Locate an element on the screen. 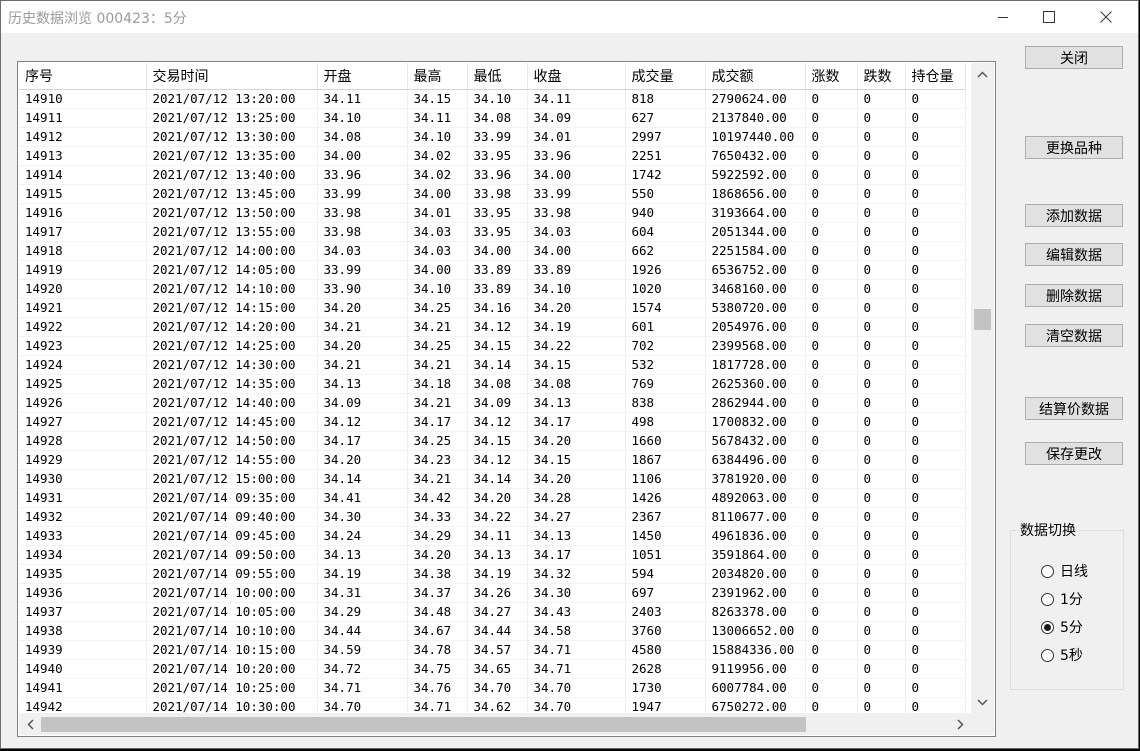 The height and width of the screenshot is (751, 1140). add-data-button: 添加数据 is located at coordinates (1074, 215).